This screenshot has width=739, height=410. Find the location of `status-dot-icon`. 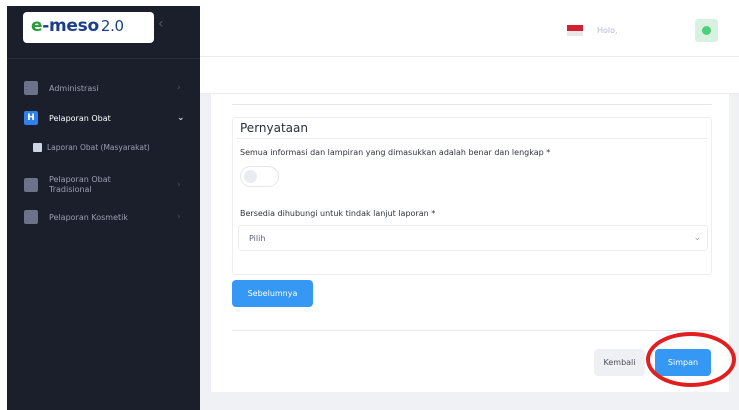

status-dot-icon is located at coordinates (706, 30).